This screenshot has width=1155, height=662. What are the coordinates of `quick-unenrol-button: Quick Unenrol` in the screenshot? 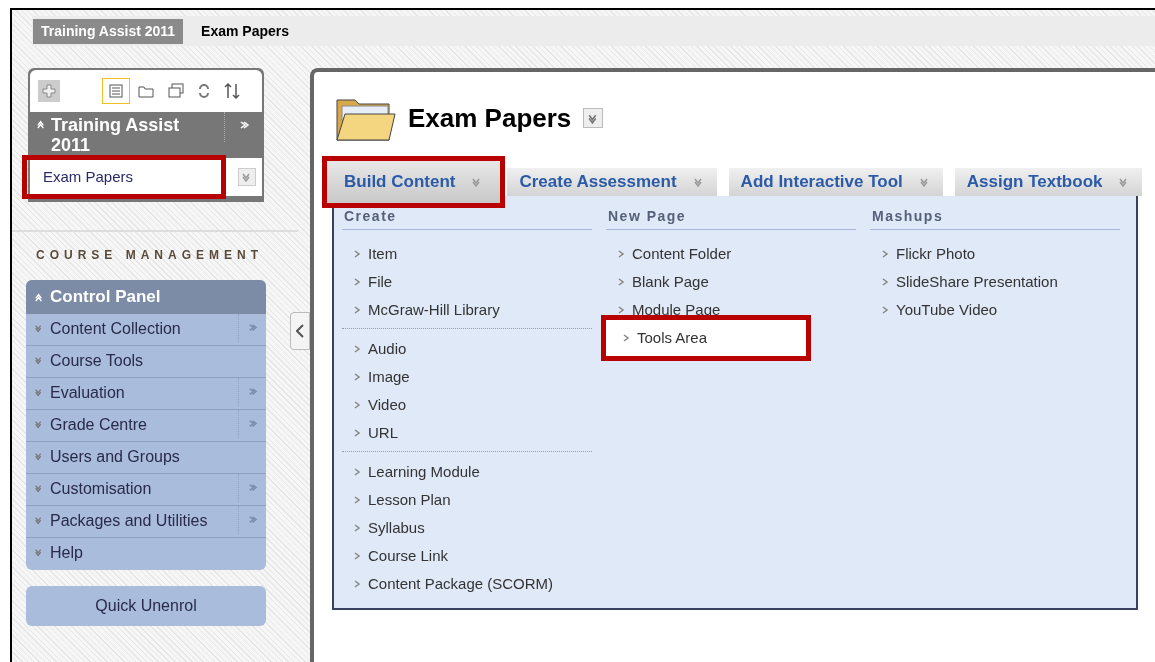 It's located at (146, 606).